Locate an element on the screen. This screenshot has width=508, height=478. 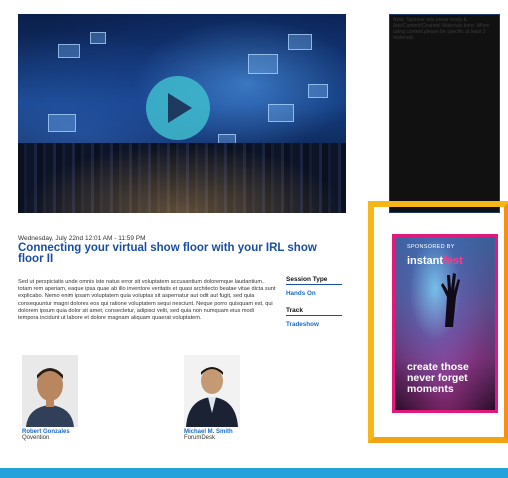
speaker-card: Robert Gonzales Qovention is located at coordinates (67, 398).